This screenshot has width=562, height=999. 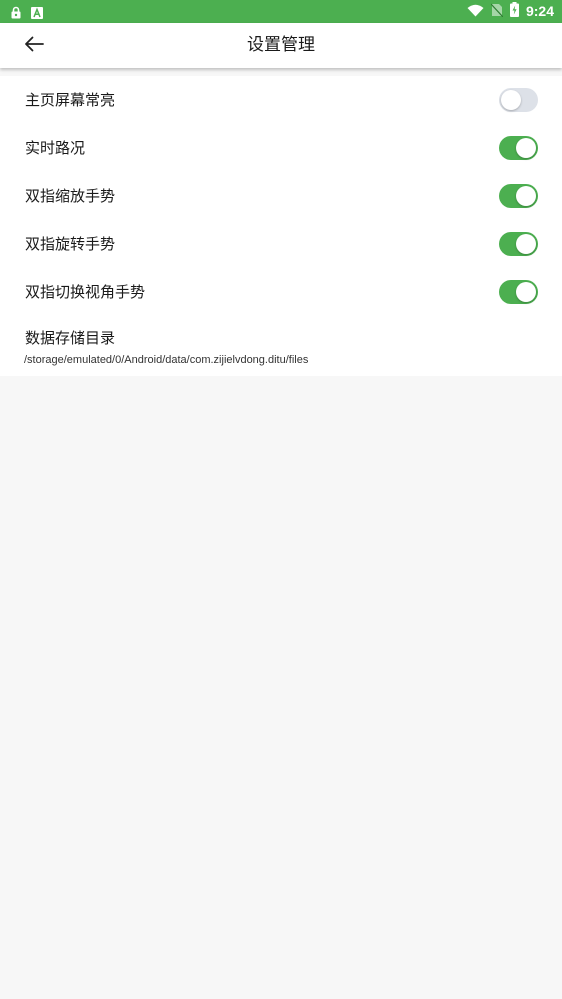 I want to click on status-time: 9:24, so click(x=539, y=11).